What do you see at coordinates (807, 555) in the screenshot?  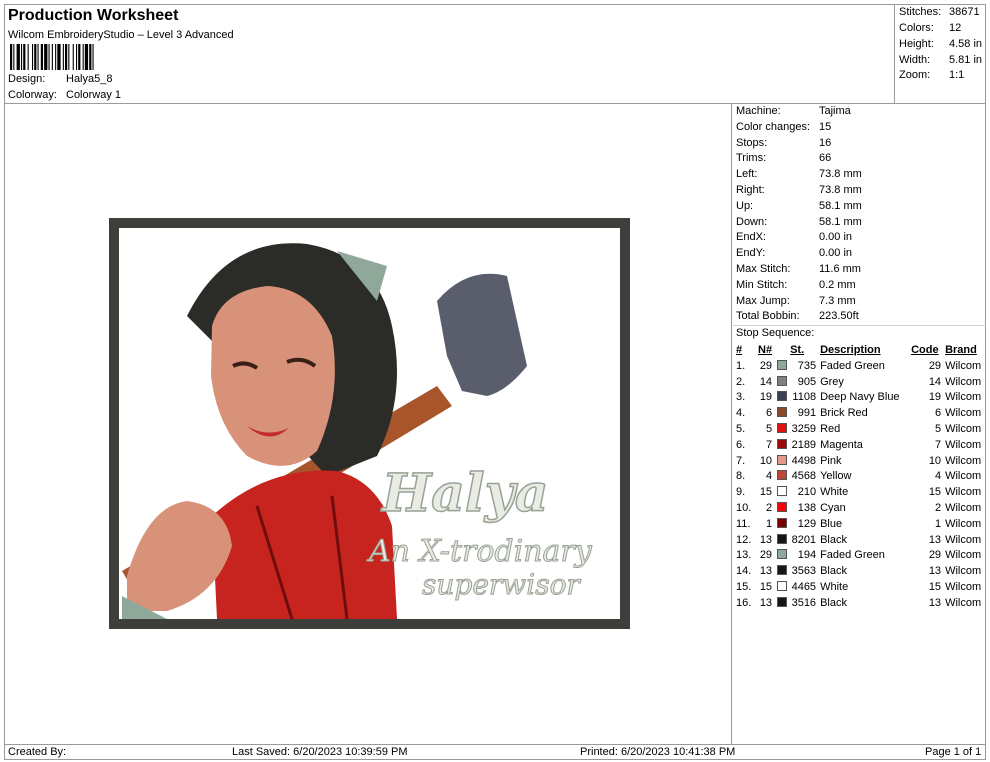 I see `stop-stitches: 194` at bounding box center [807, 555].